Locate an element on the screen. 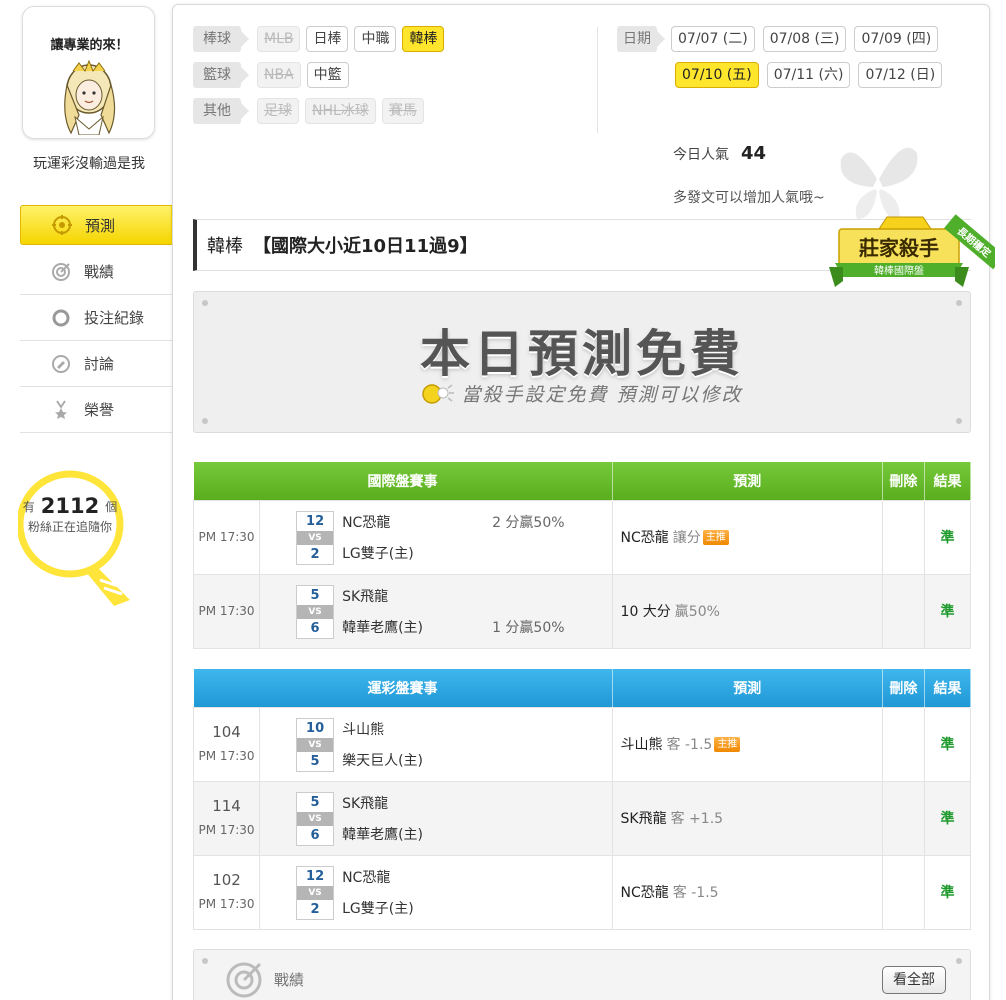 This screenshot has width=1006, height=1000. free-banner-title: 本日預測免費 is located at coordinates (582, 354).